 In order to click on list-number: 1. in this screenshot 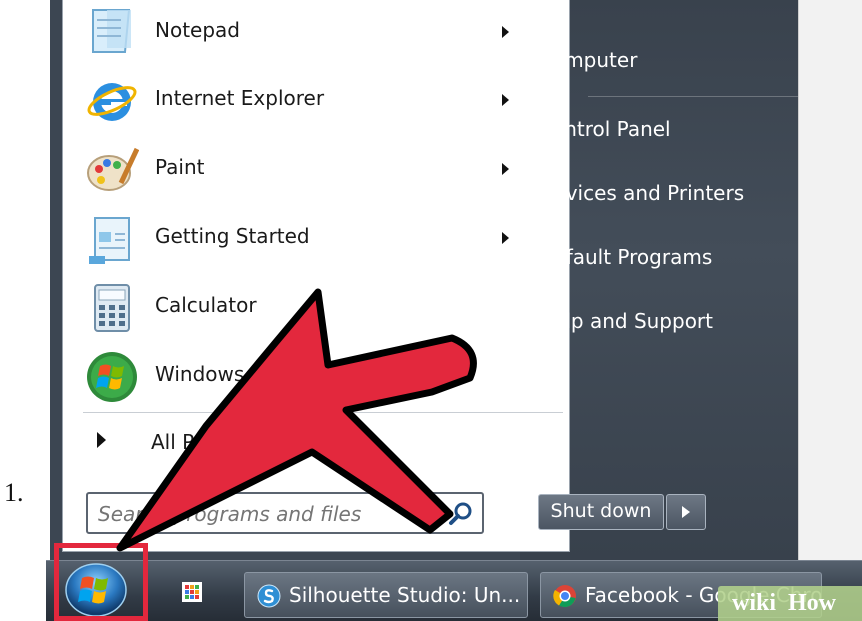, I will do `click(14, 492)`.